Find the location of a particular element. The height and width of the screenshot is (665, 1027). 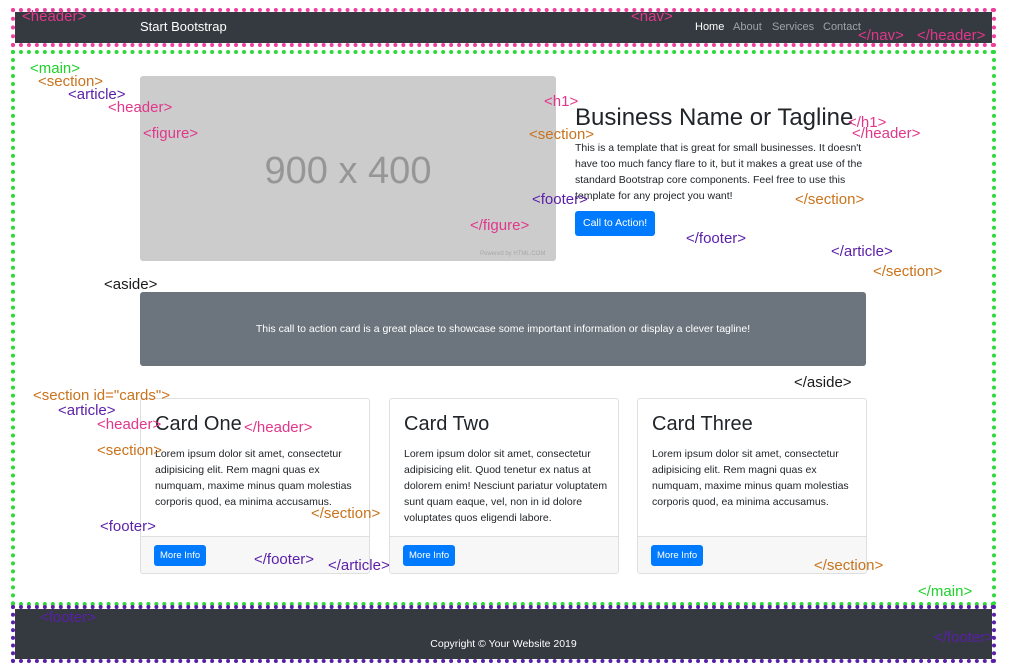

tag-section-close-2: </section> is located at coordinates (908, 271).